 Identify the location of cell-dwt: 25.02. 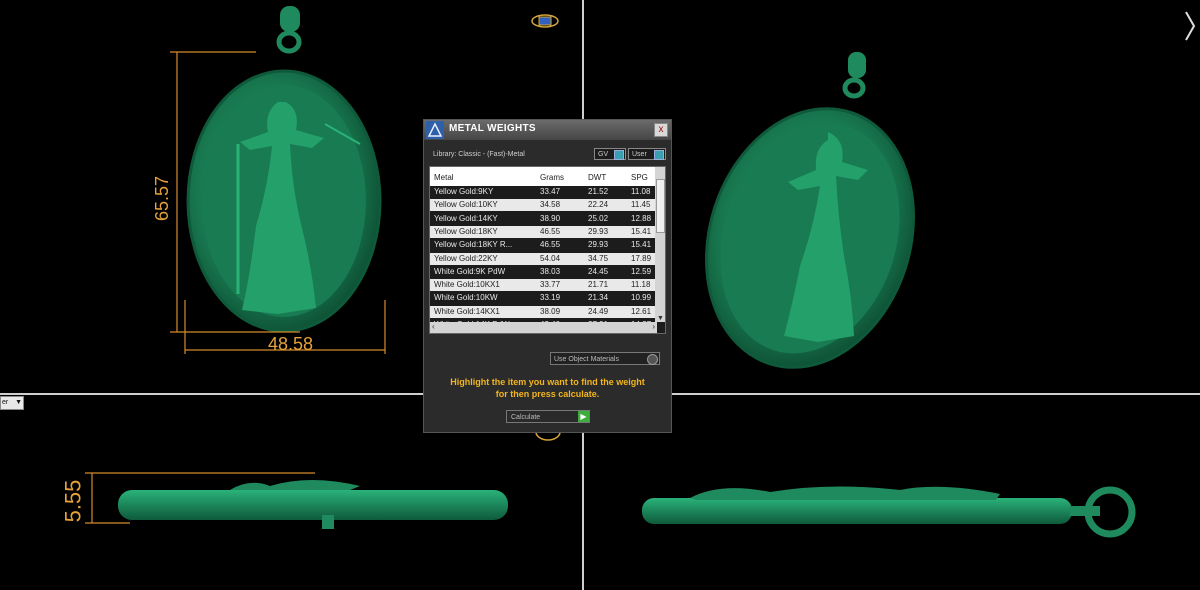
(598, 218).